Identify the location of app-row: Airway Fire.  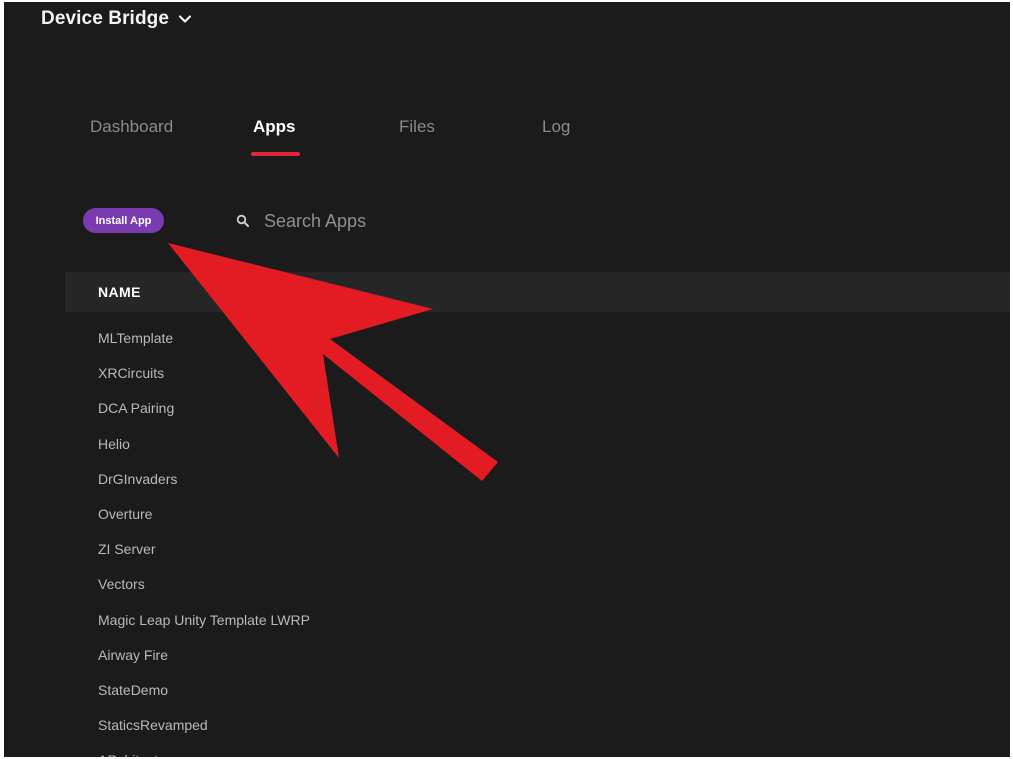
(398, 655).